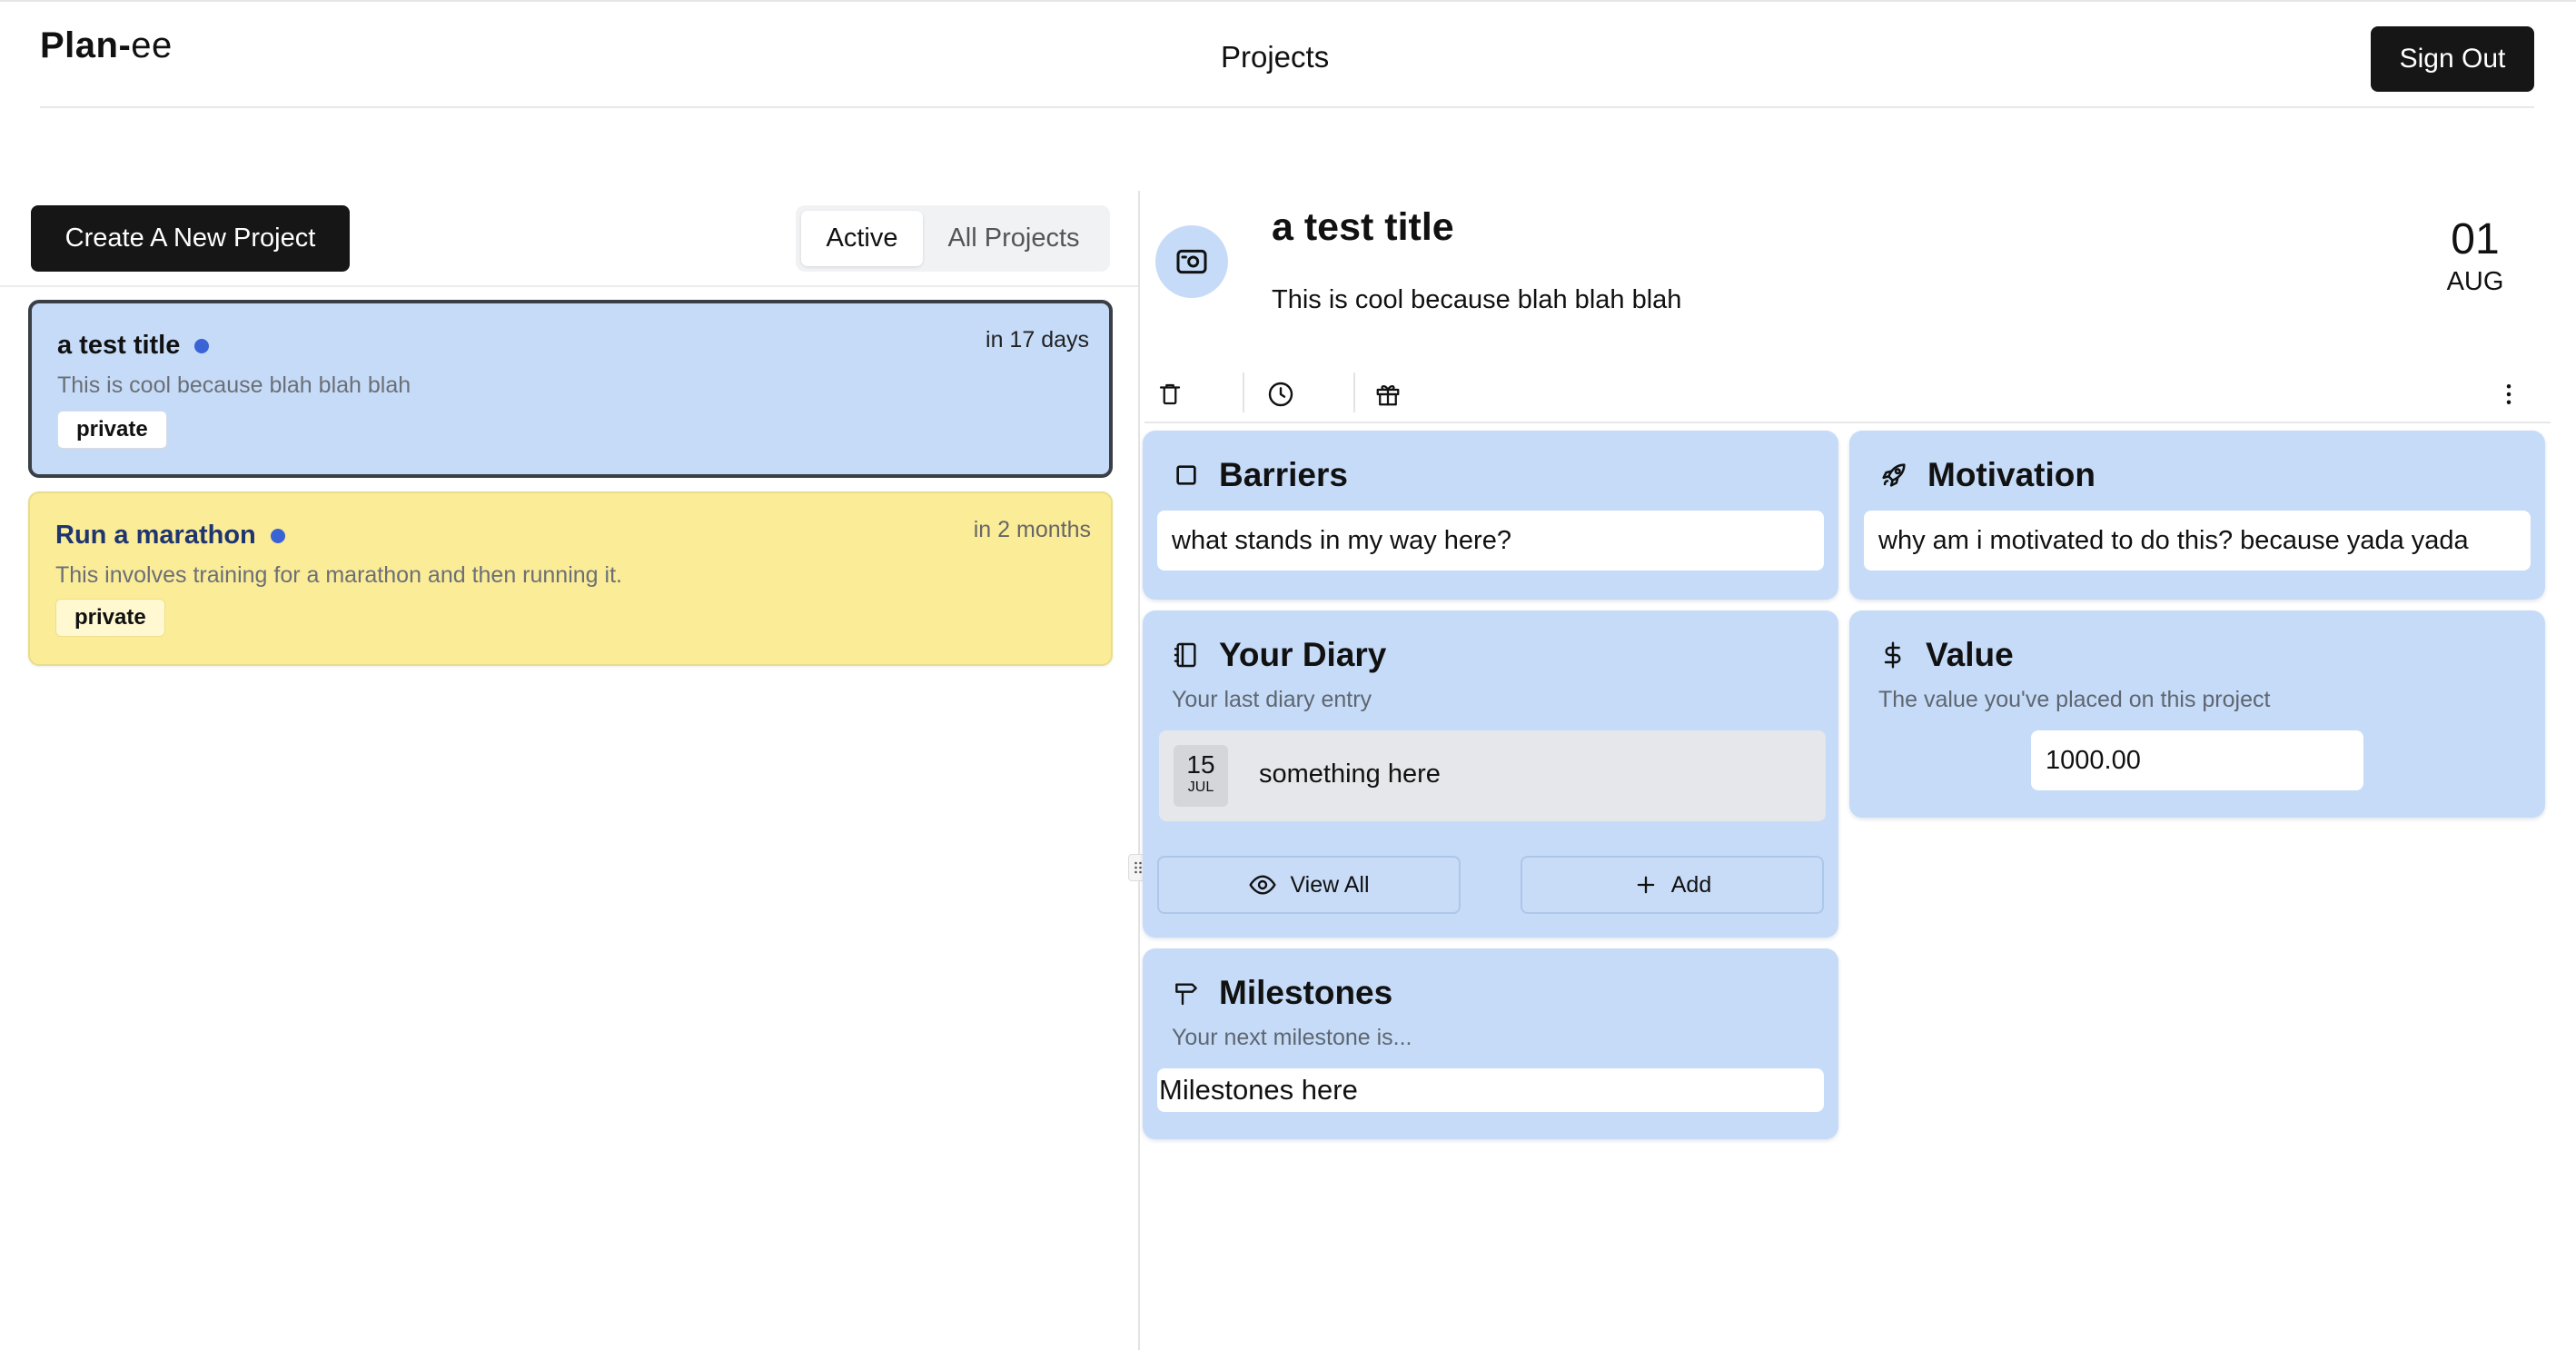  I want to click on clock-icon, so click(1280, 395).